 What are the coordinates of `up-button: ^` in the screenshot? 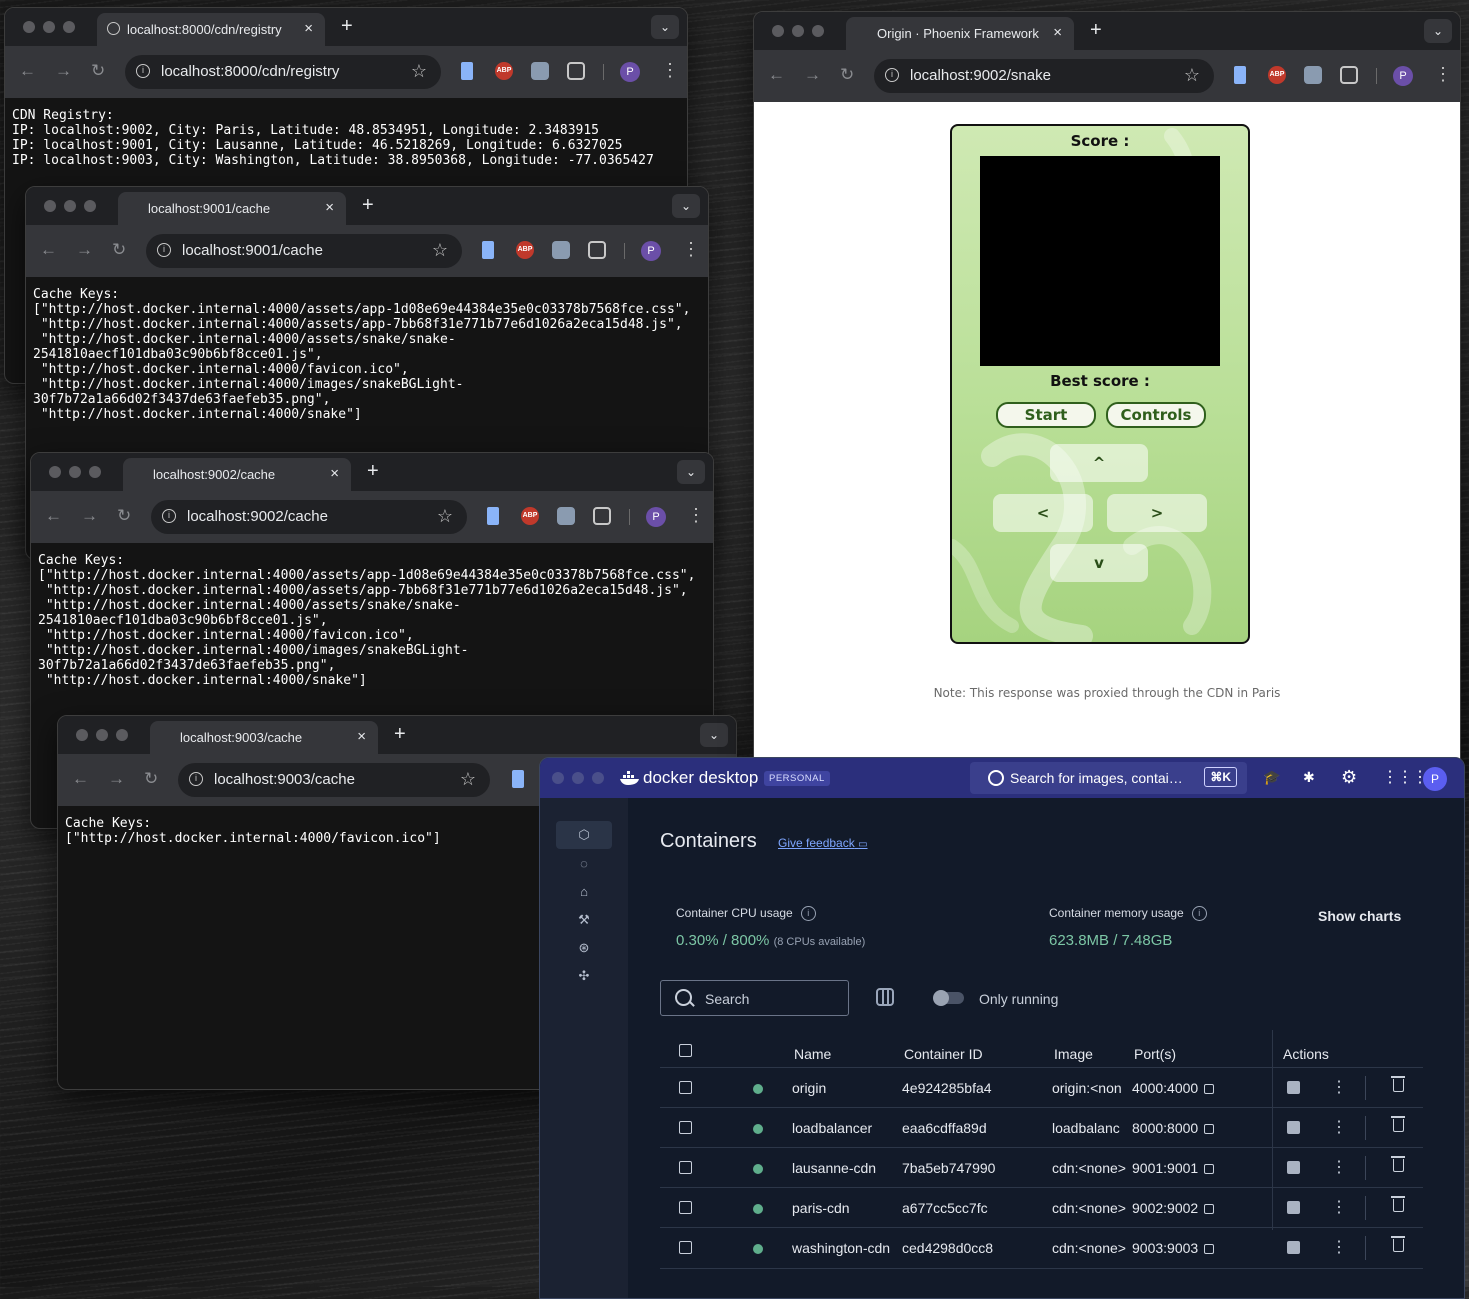 It's located at (1099, 463).